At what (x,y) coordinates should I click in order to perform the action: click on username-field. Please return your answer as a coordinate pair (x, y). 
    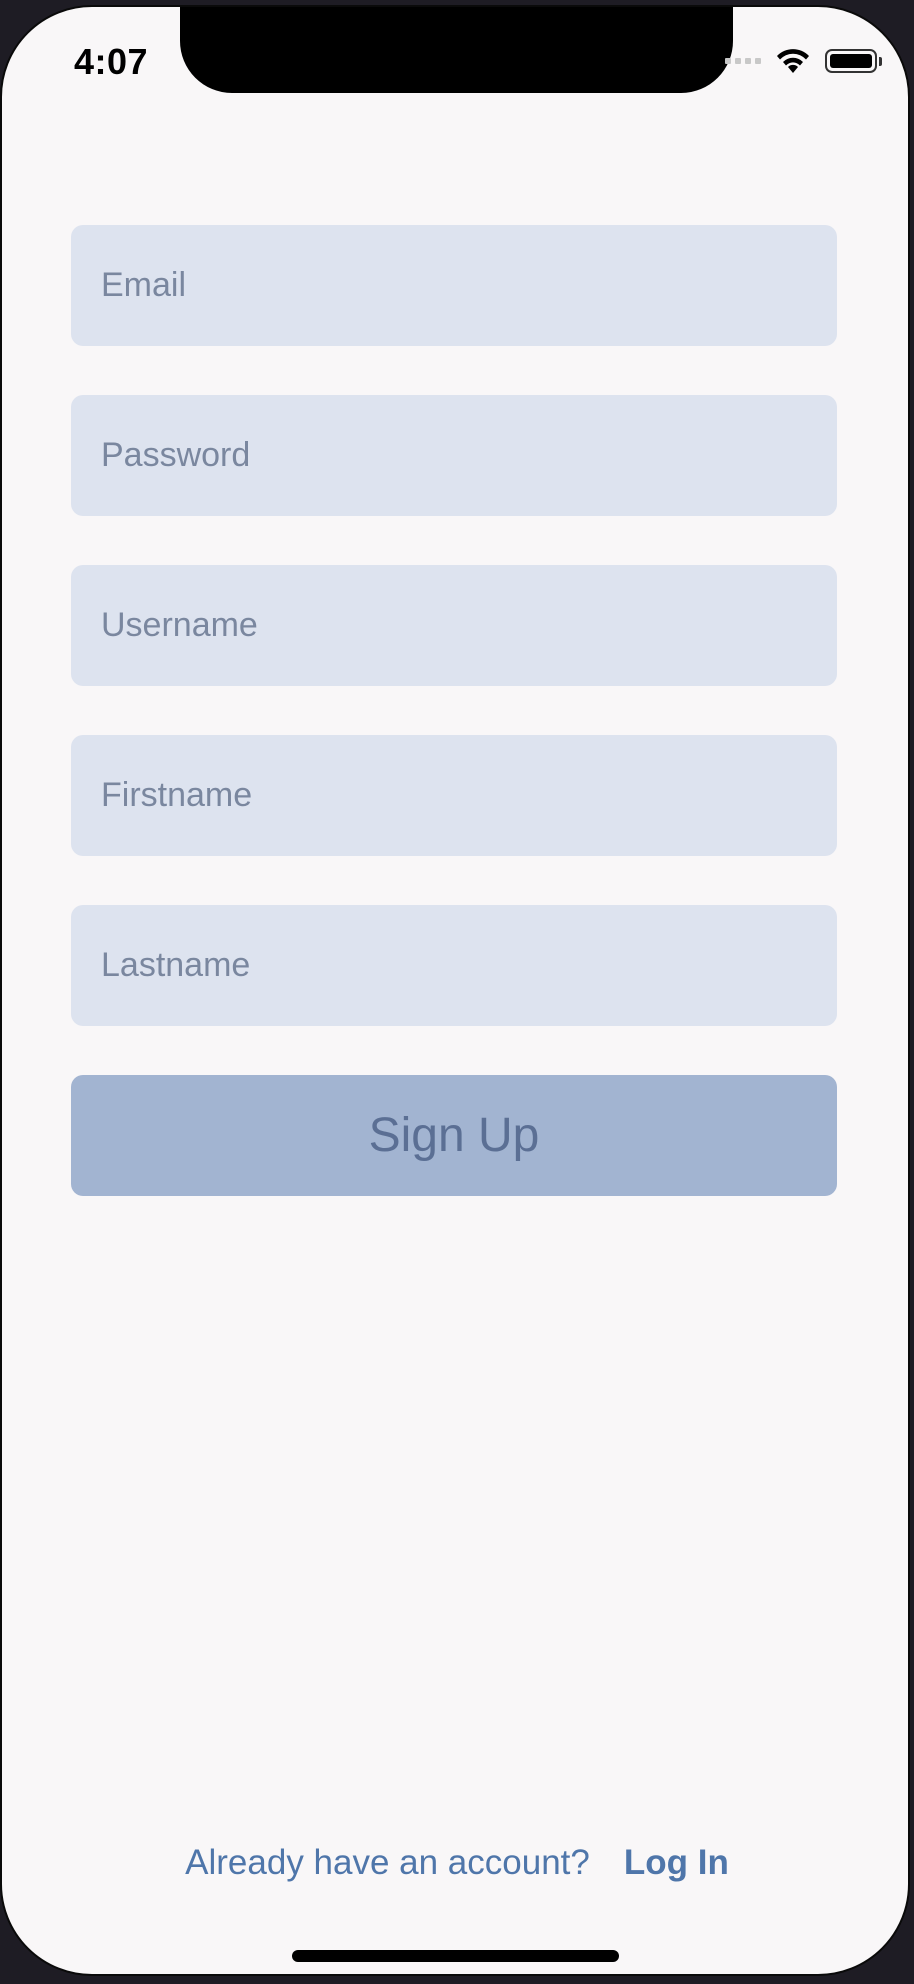
    Looking at the image, I should click on (469, 625).